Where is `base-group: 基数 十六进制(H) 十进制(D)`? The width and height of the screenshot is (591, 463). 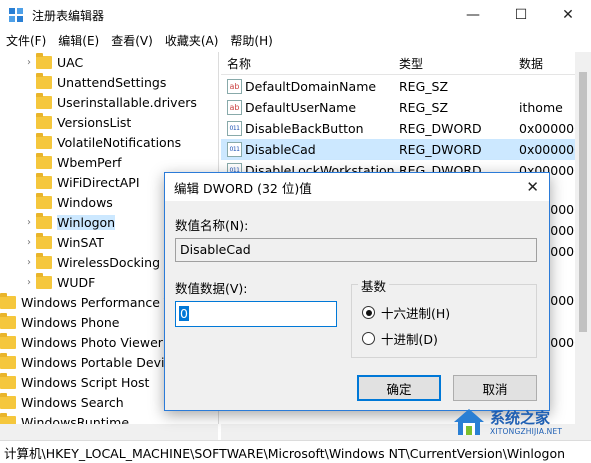
base-group: 基数 十六进制(H) 十进制(D) is located at coordinates (444, 317).